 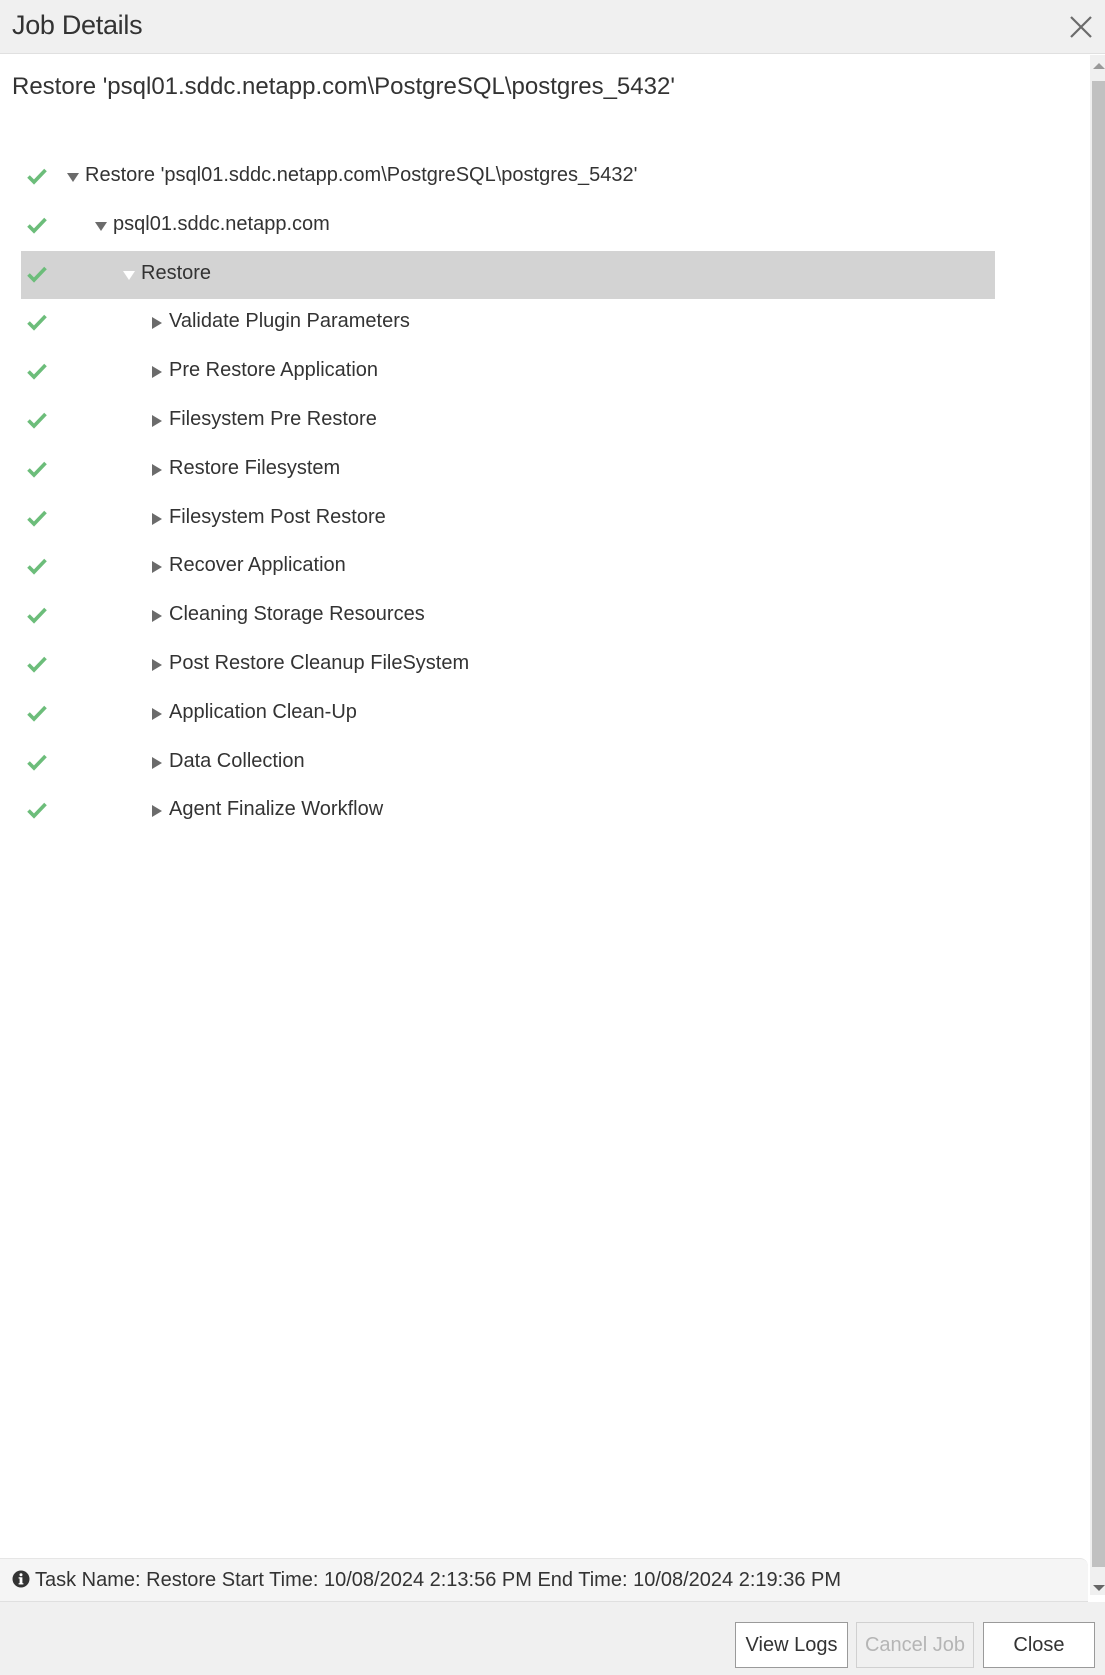 What do you see at coordinates (508, 519) in the screenshot?
I see `tree-row: Filesystem Post Restore` at bounding box center [508, 519].